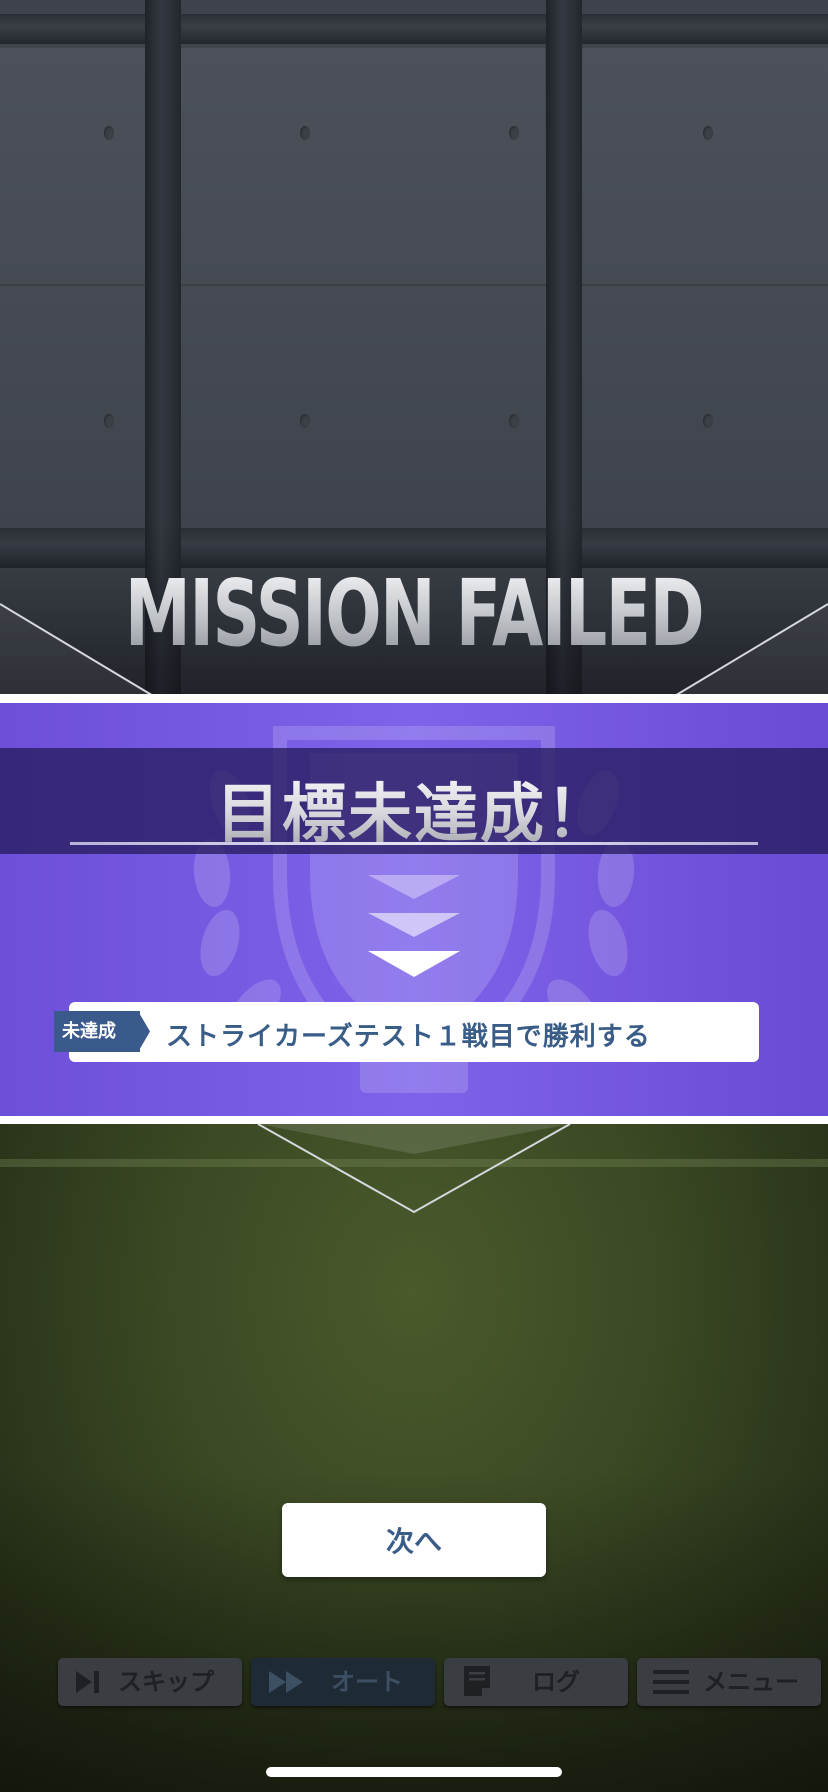 The image size is (828, 1792). Describe the element at coordinates (286, 1682) in the screenshot. I see `fast-forward-icon` at that location.